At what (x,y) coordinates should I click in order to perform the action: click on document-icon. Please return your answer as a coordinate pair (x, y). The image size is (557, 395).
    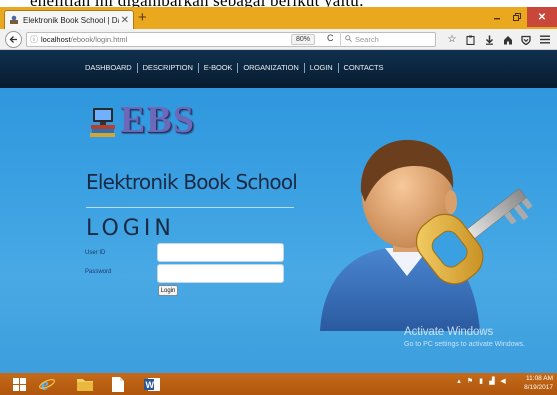
    Looking at the image, I should click on (118, 384).